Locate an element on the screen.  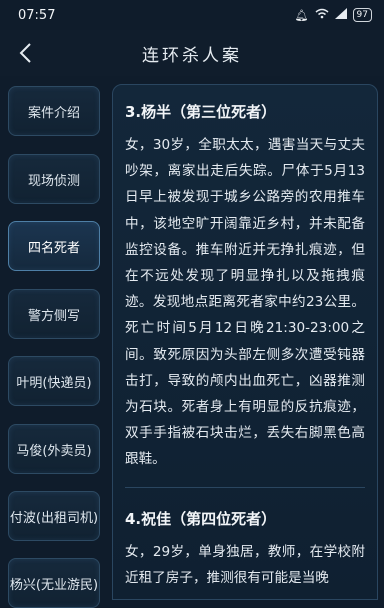
sidebar-item-fu-bo: 付波(出租司机) is located at coordinates (54, 516).